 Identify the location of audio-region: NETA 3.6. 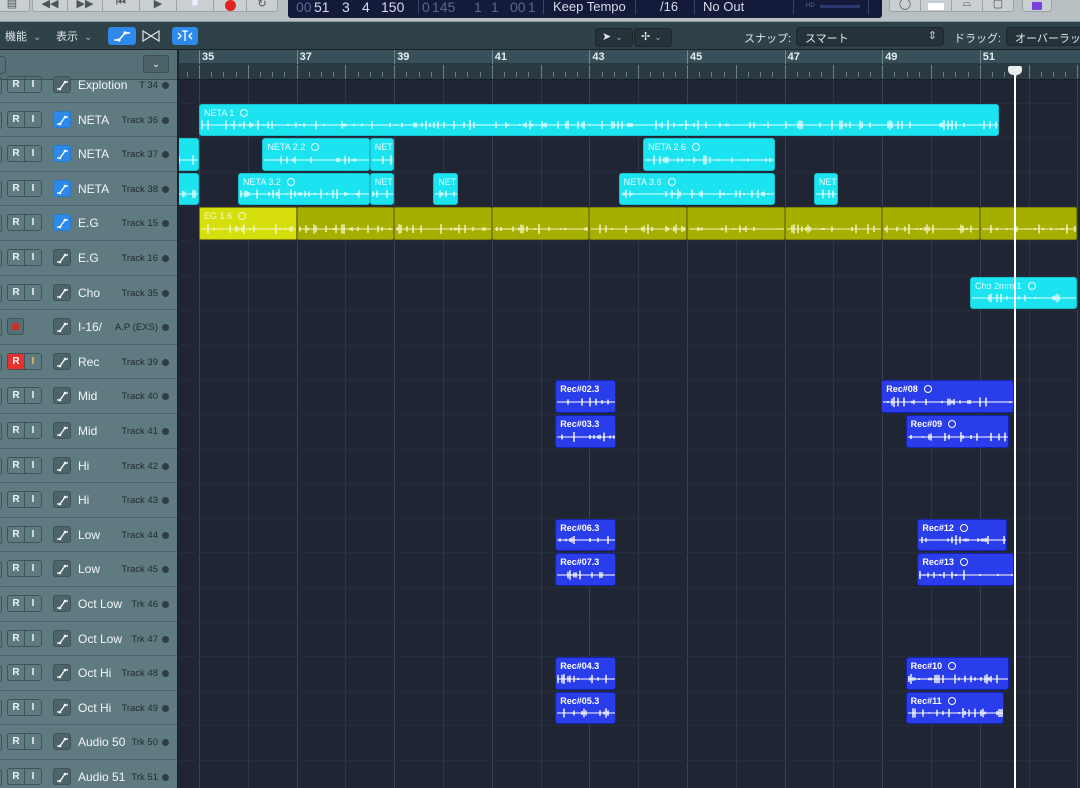
(696, 189).